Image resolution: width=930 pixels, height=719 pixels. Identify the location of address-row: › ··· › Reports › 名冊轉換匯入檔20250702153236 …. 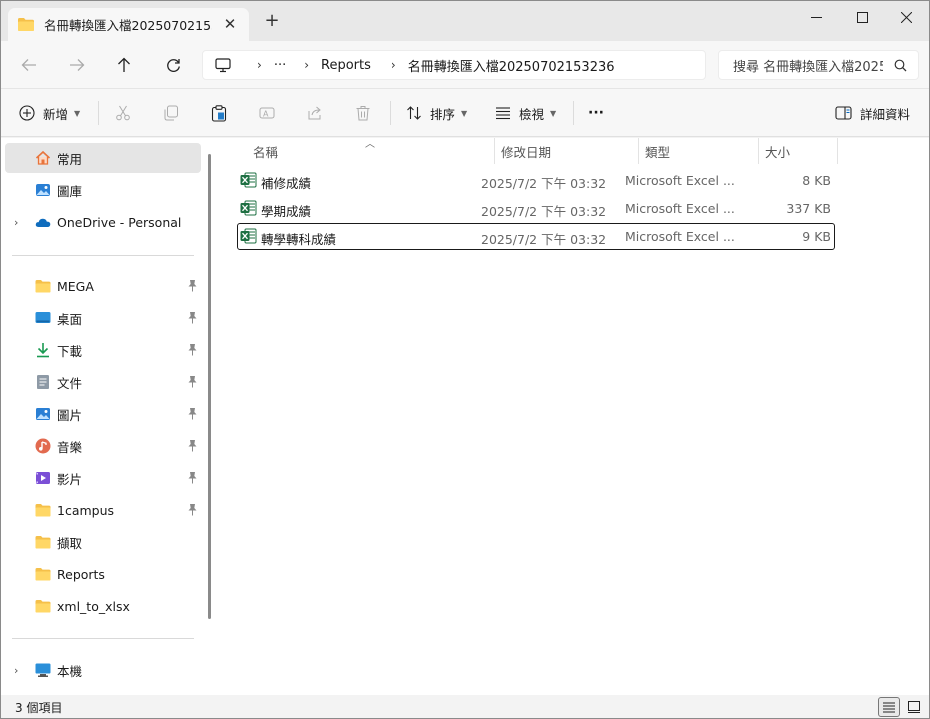
(465, 65).